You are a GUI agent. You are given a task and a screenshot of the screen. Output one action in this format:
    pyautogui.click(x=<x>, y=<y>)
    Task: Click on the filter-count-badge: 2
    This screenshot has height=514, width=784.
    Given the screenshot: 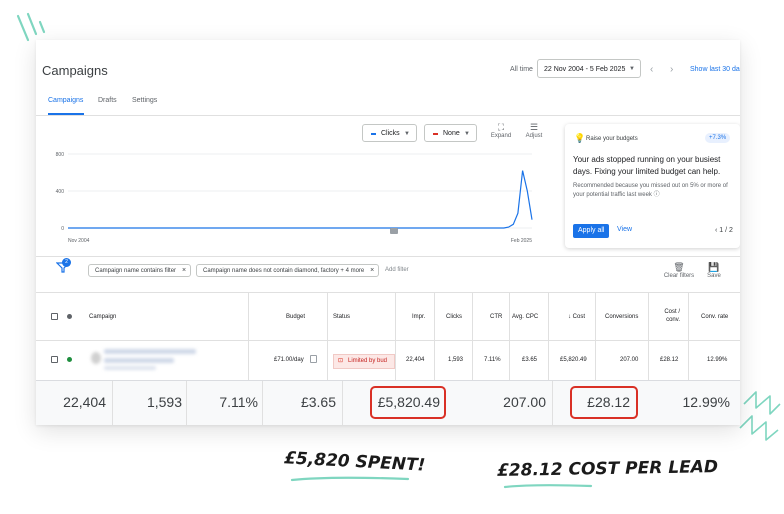 What is the action you would take?
    pyautogui.click(x=66, y=262)
    